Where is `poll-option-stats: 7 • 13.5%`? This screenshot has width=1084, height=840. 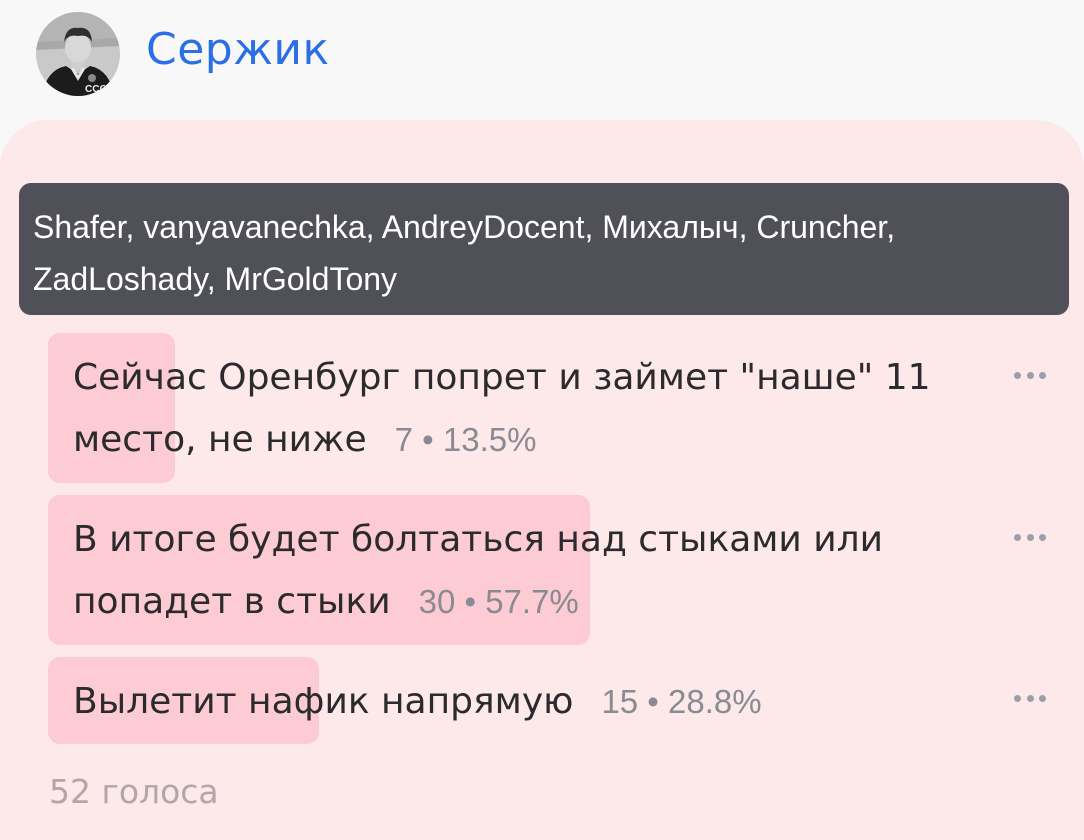 poll-option-stats: 7 • 13.5% is located at coordinates (465, 439).